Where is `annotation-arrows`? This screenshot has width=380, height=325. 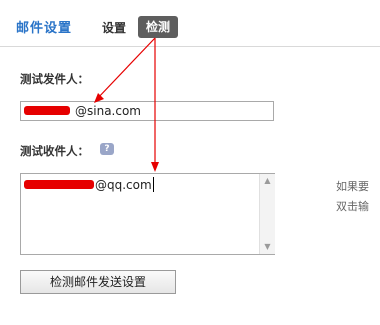 annotation-arrows is located at coordinates (126, 104).